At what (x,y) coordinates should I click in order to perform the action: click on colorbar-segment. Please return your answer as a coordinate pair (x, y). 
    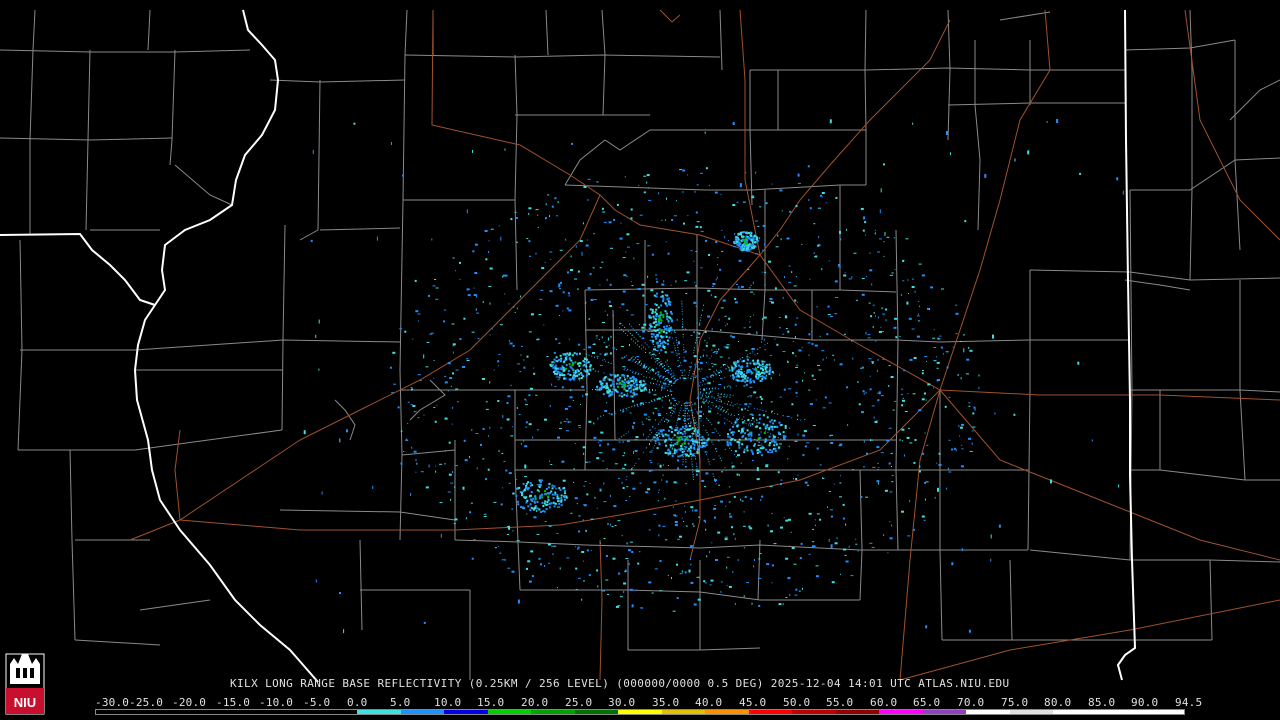
    Looking at the image, I should click on (944, 712).